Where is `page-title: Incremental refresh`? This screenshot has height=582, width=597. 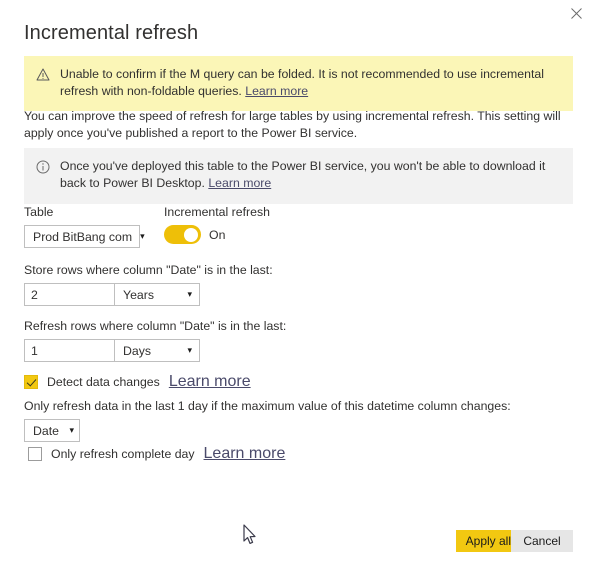
page-title: Incremental refresh is located at coordinates (111, 33).